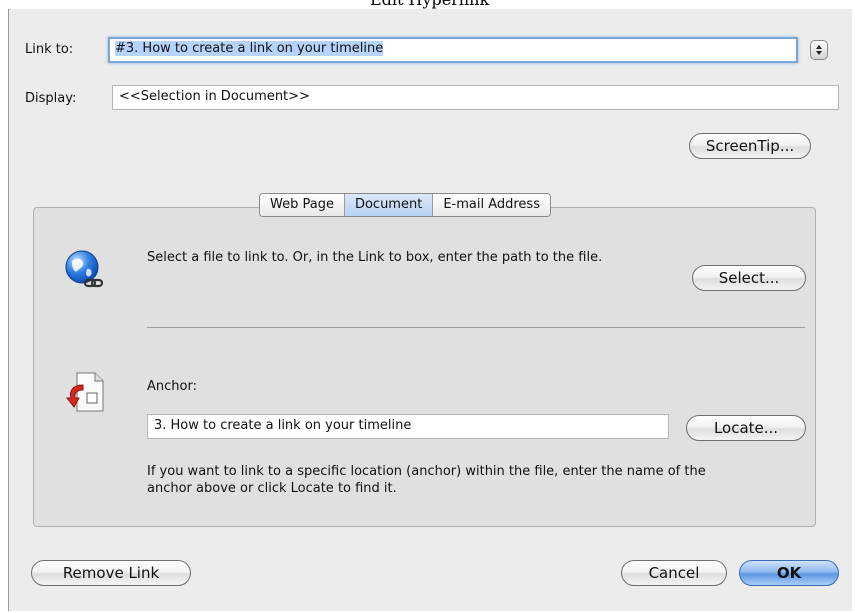 The width and height of the screenshot is (855, 613). What do you see at coordinates (476, 327) in the screenshot?
I see `section-divider` at bounding box center [476, 327].